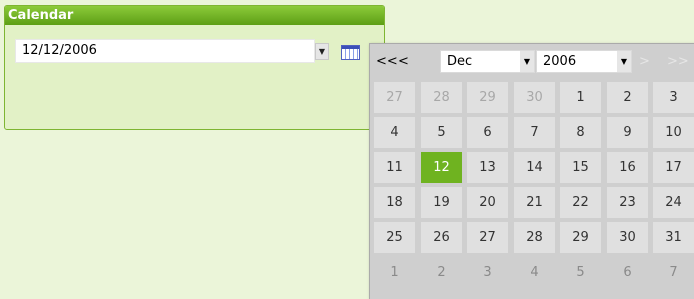 This screenshot has height=299, width=694. What do you see at coordinates (580, 167) in the screenshot?
I see `calendar-day: 15` at bounding box center [580, 167].